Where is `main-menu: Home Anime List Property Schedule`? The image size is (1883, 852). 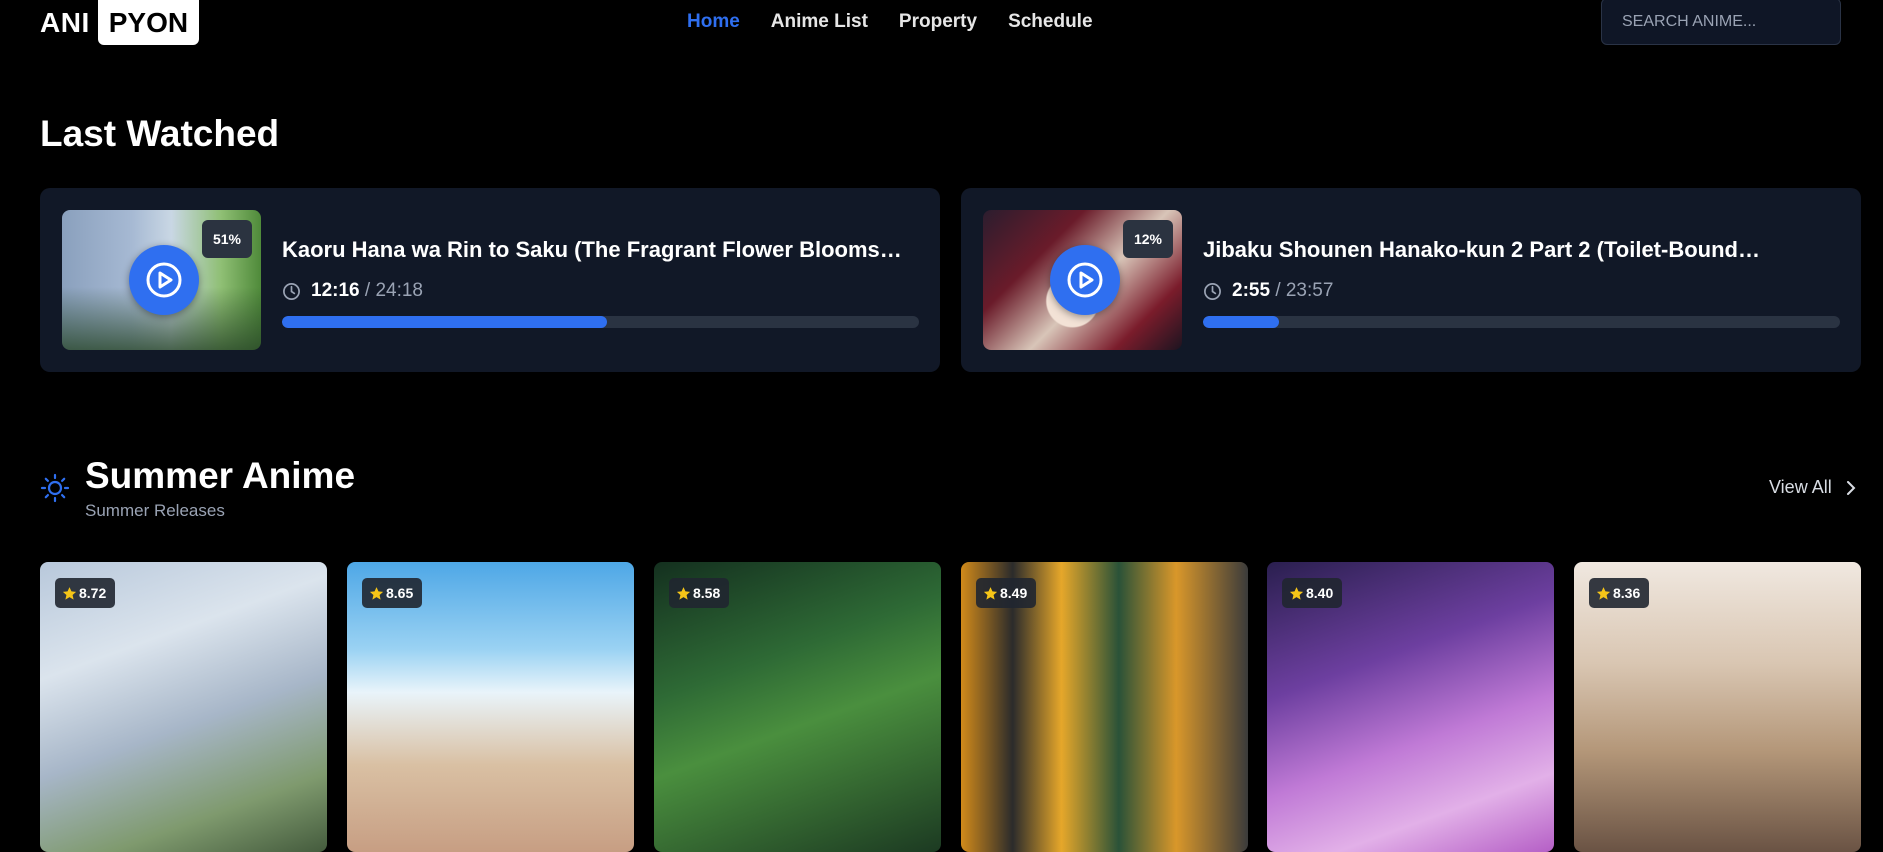
main-menu: Home Anime List Property Schedule is located at coordinates (890, 22).